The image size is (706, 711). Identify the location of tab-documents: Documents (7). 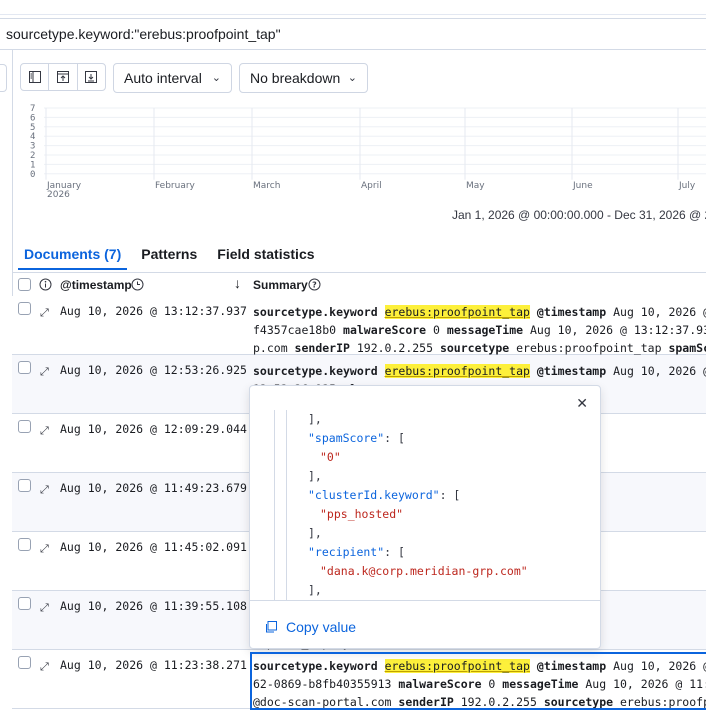
(73, 255).